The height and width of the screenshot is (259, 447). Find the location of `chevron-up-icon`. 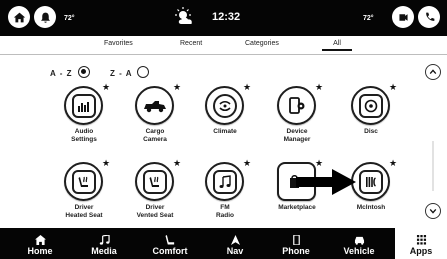

chevron-up-icon is located at coordinates (433, 72).